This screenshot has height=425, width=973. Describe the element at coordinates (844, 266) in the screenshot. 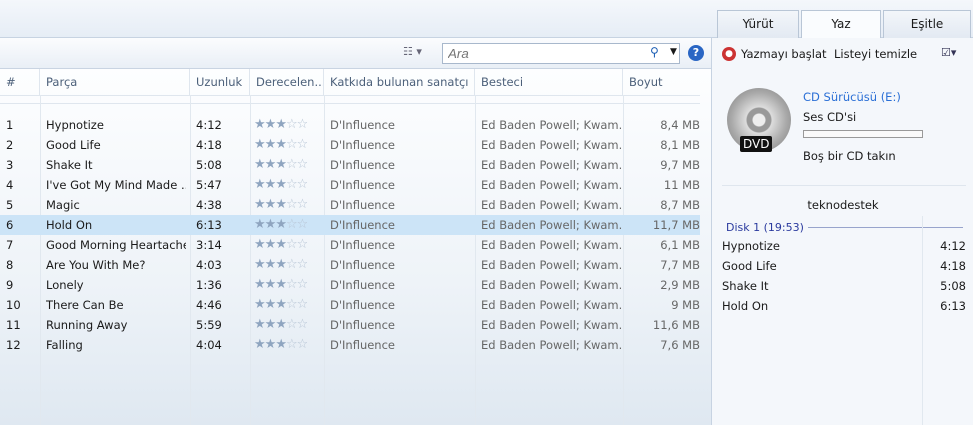

I see `burn-list-item: Good Life 4:18` at that location.